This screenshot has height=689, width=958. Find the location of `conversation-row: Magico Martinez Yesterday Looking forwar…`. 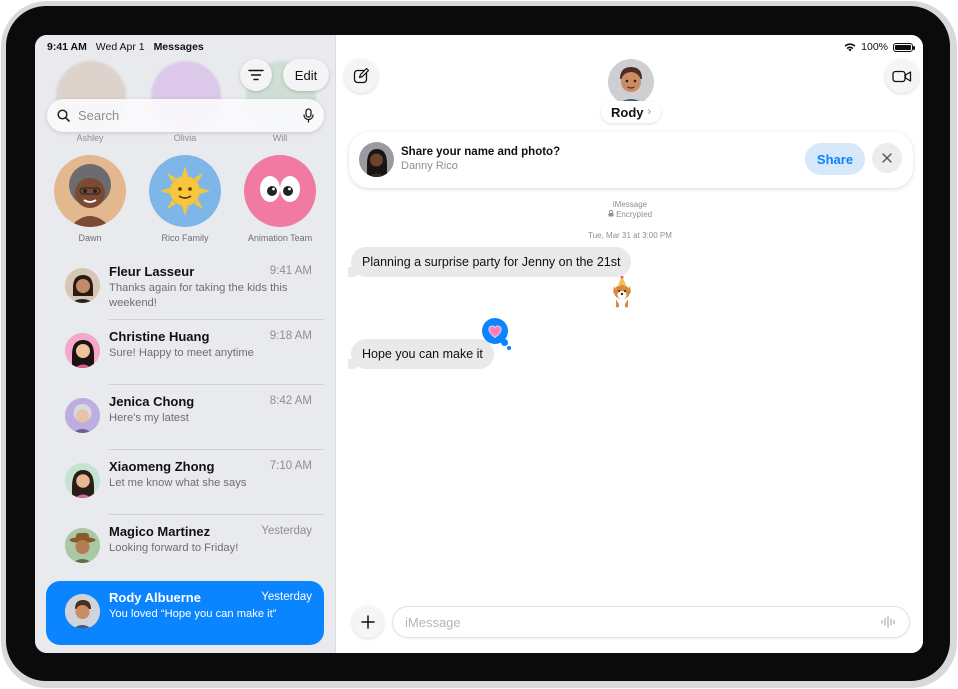

conversation-row: Magico Martinez Yesterday Looking forwar… is located at coordinates (185, 547).